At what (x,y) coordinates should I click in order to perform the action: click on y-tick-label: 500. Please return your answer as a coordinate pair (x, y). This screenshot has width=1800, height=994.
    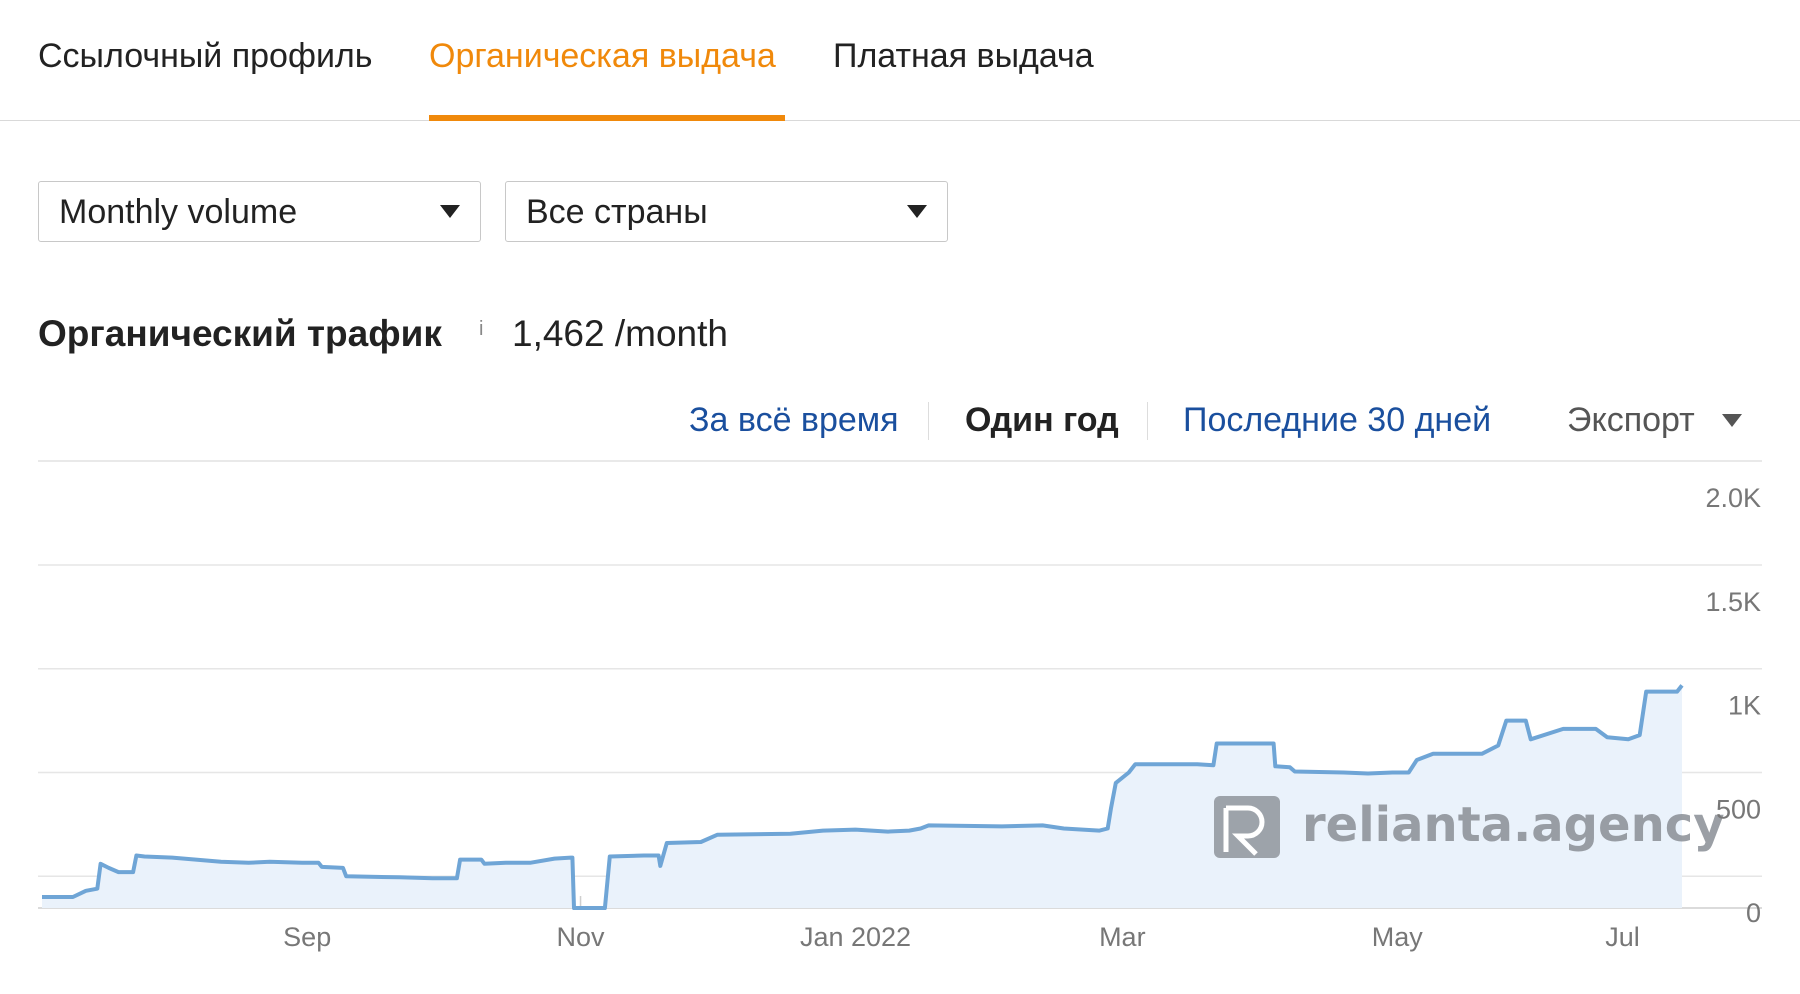
    Looking at the image, I should click on (1738, 809).